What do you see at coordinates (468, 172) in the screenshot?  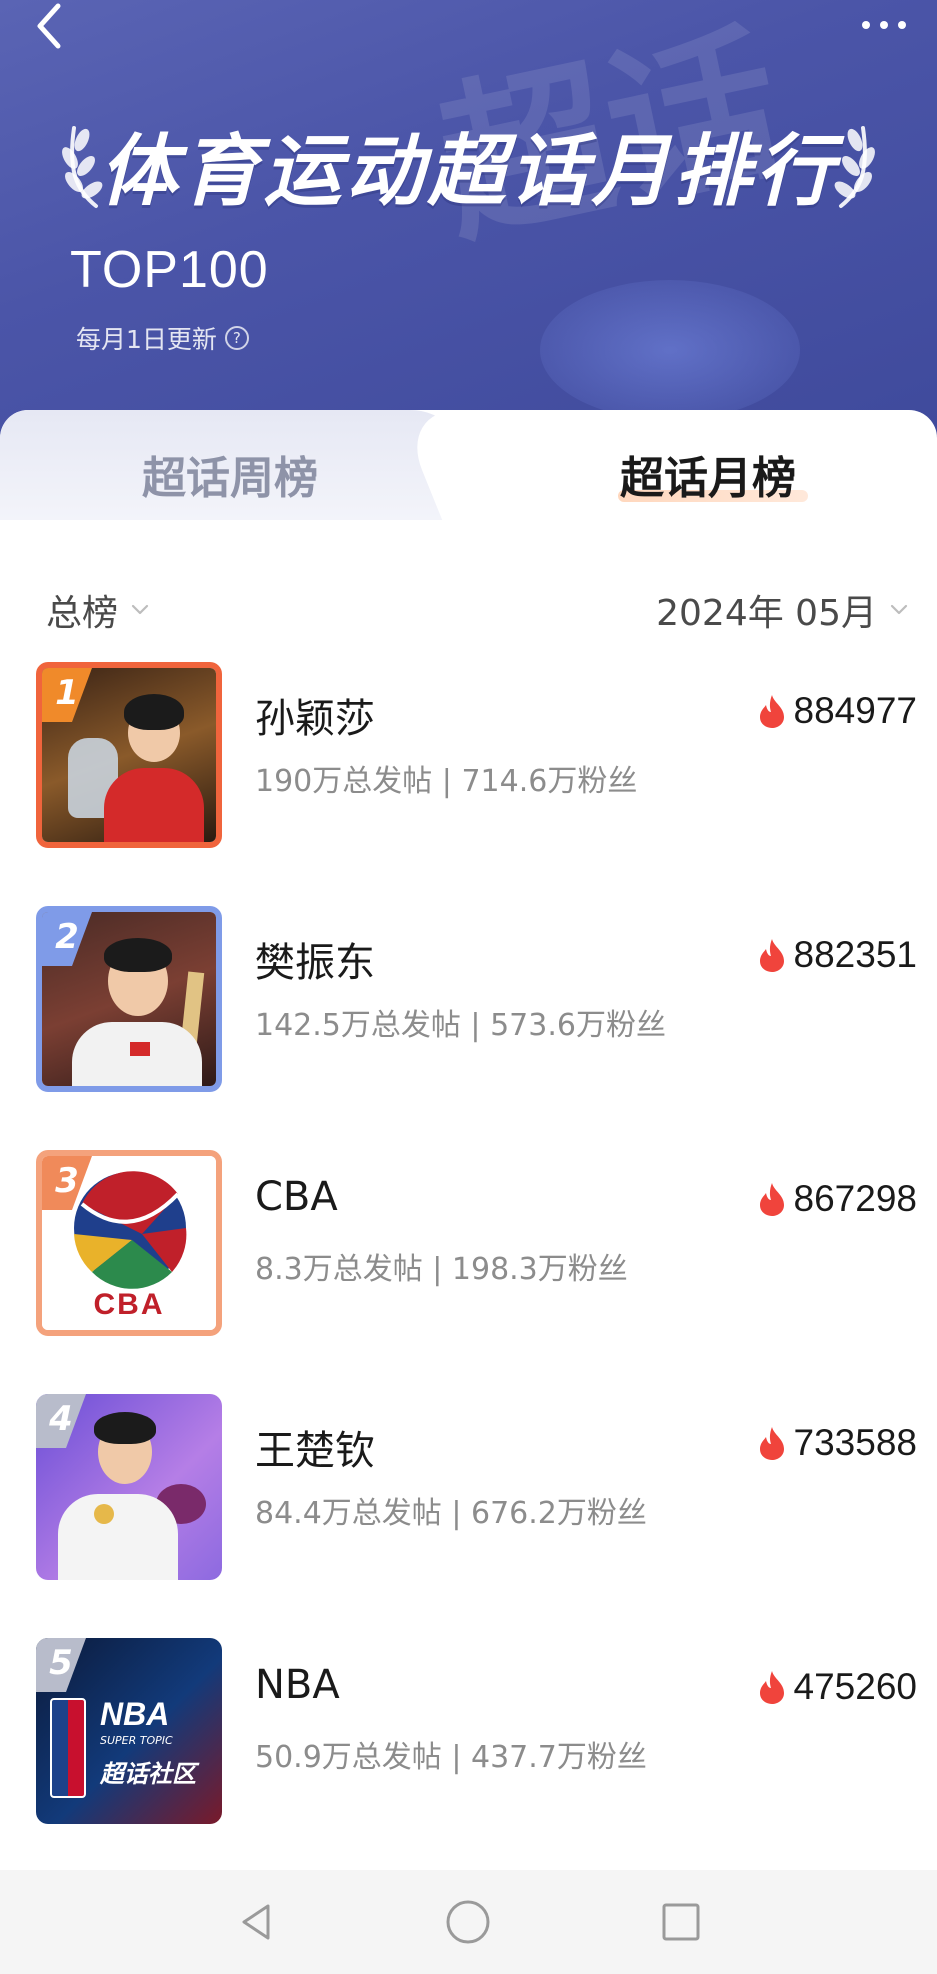 I see `page-title: 体育运动超话月排行` at bounding box center [468, 172].